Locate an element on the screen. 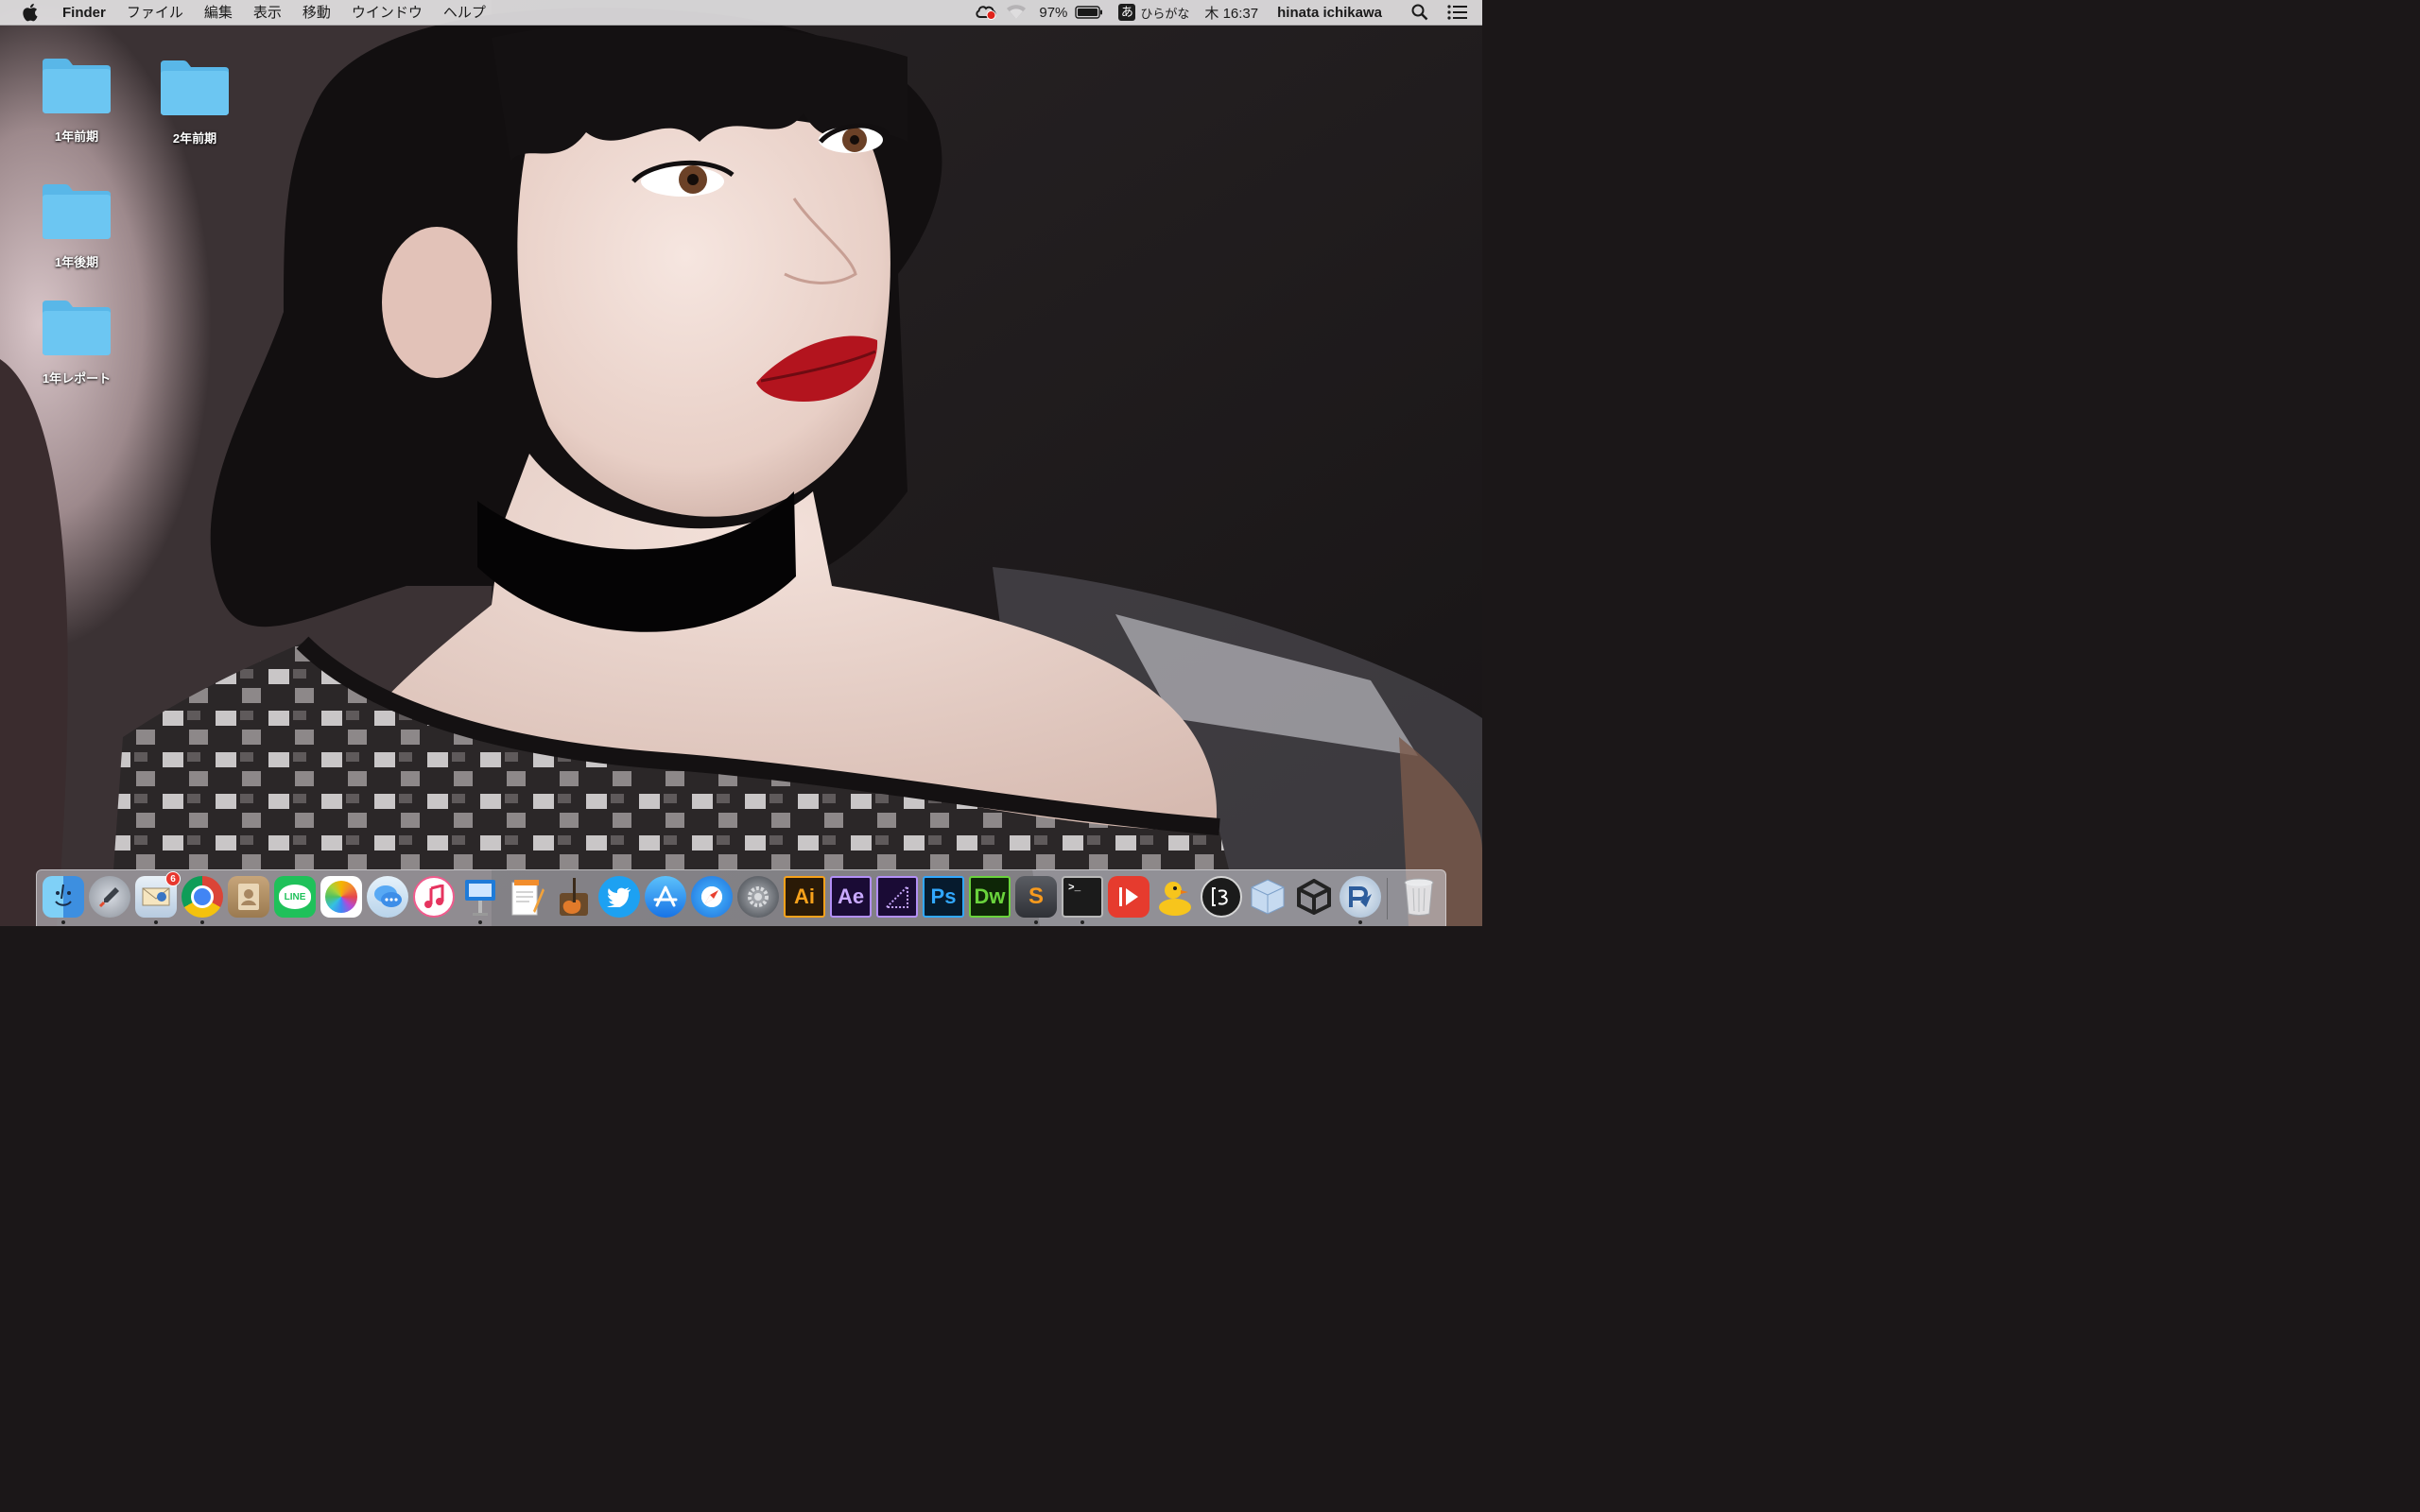 The image size is (2420, 1512). unity-icon is located at coordinates (1314, 897).